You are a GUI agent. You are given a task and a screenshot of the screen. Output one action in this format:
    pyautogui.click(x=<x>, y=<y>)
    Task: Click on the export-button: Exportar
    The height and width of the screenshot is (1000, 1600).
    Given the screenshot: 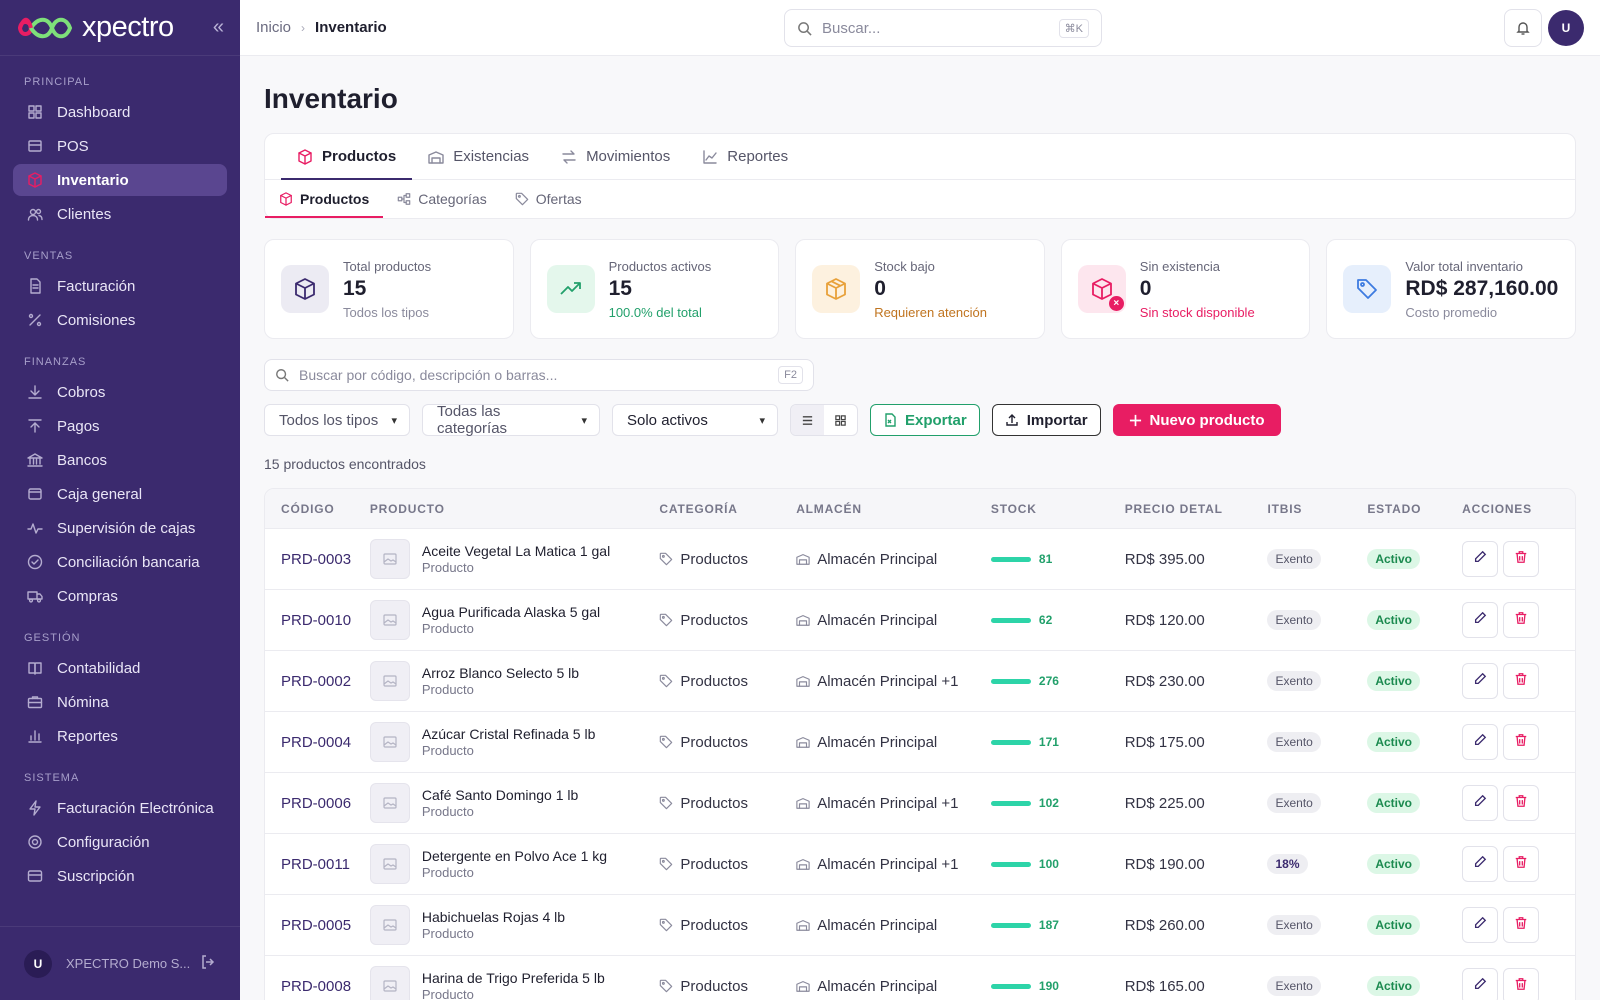 What is the action you would take?
    pyautogui.click(x=925, y=420)
    